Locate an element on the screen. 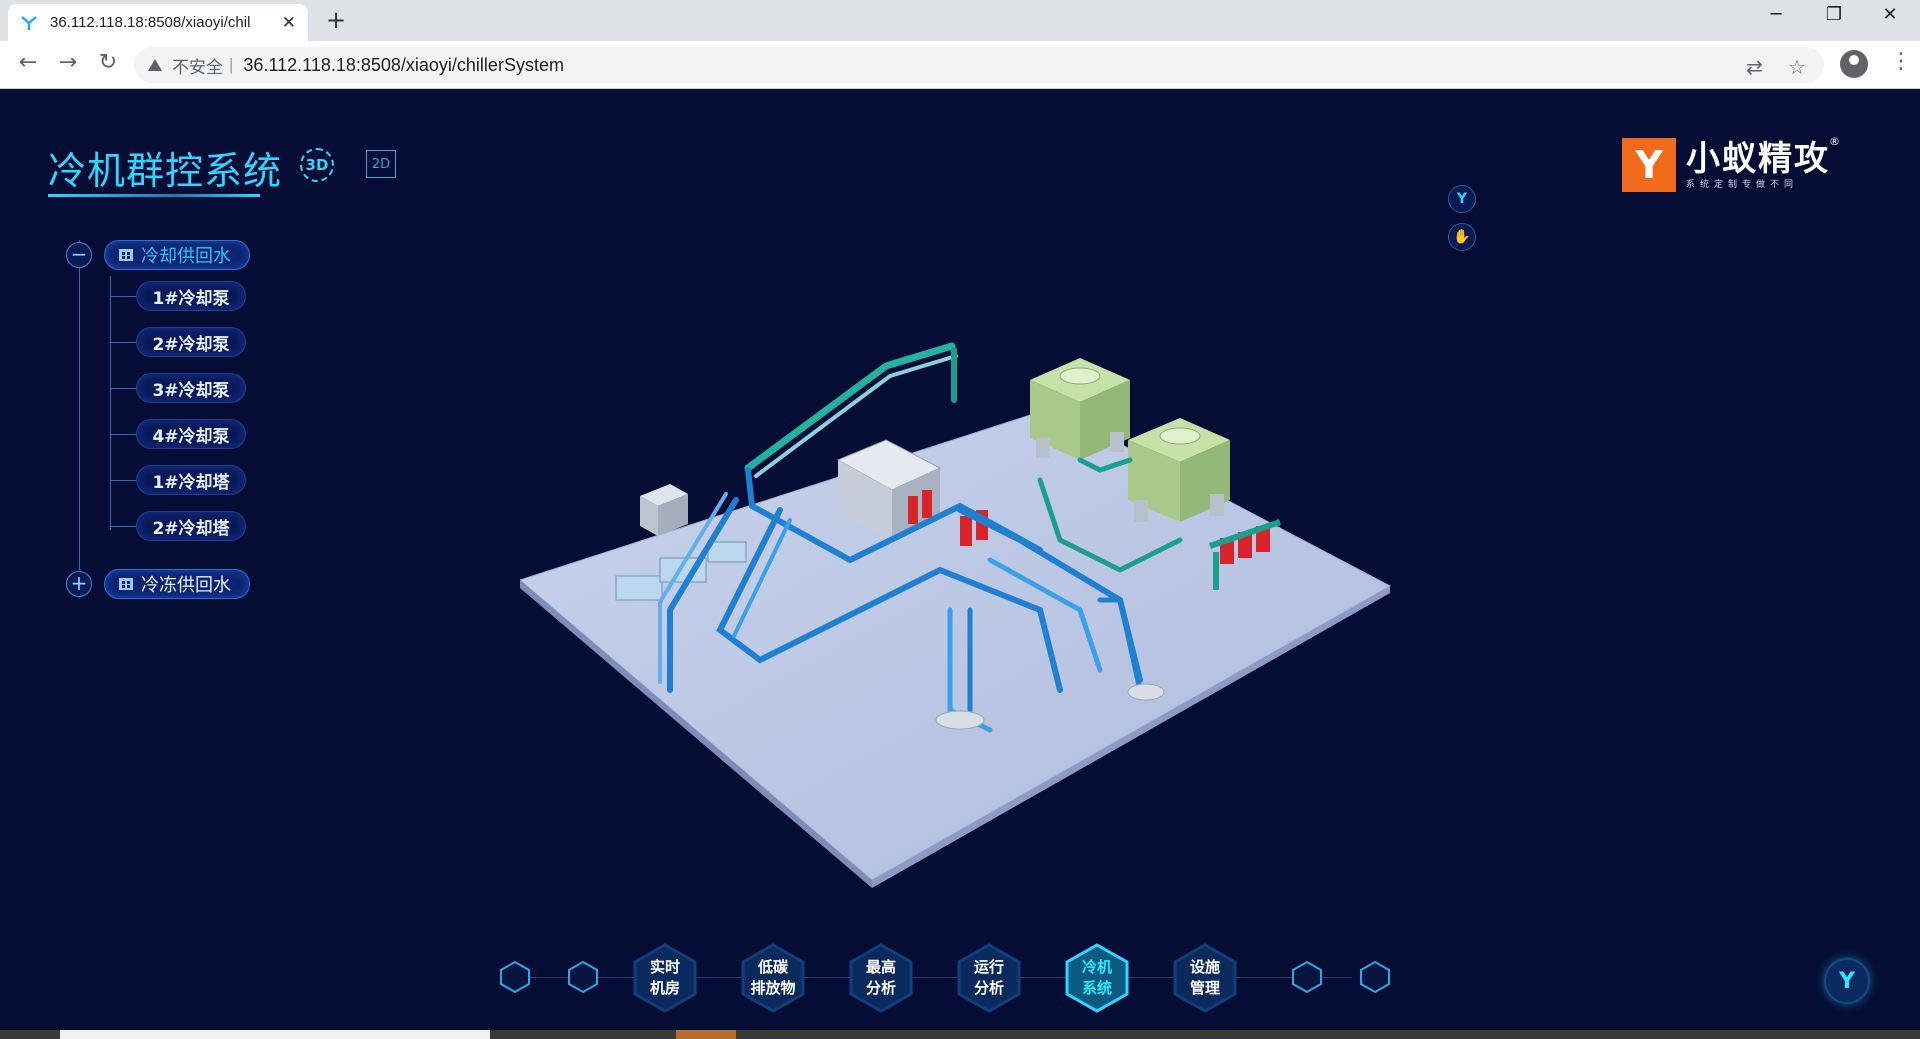  tree-trunk-line is located at coordinates (79, 405).